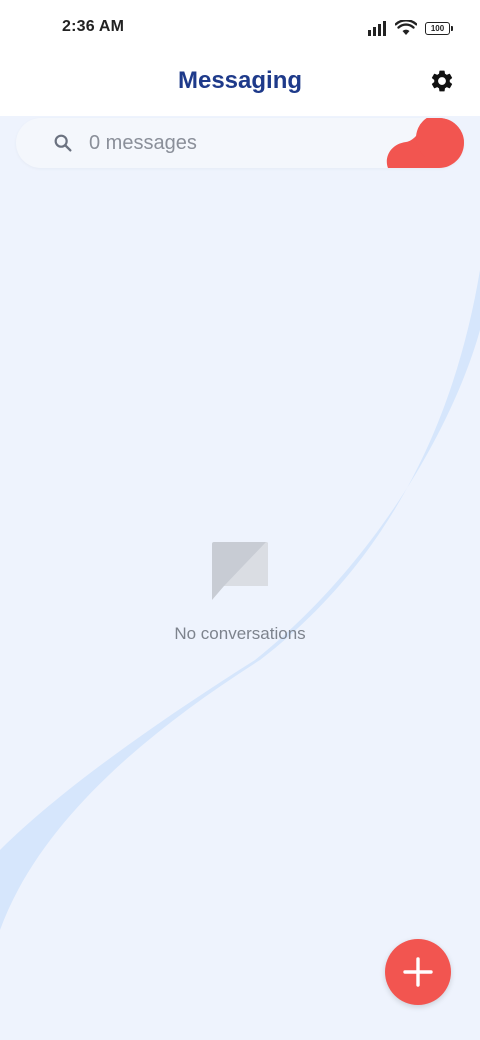  Describe the element at coordinates (406, 27) in the screenshot. I see `wifi-icon` at that location.